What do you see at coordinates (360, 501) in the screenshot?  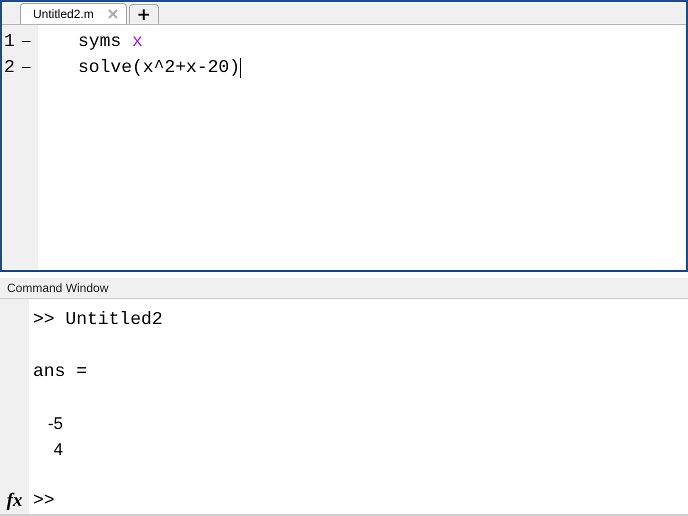 I see `command-prompt: >>` at bounding box center [360, 501].